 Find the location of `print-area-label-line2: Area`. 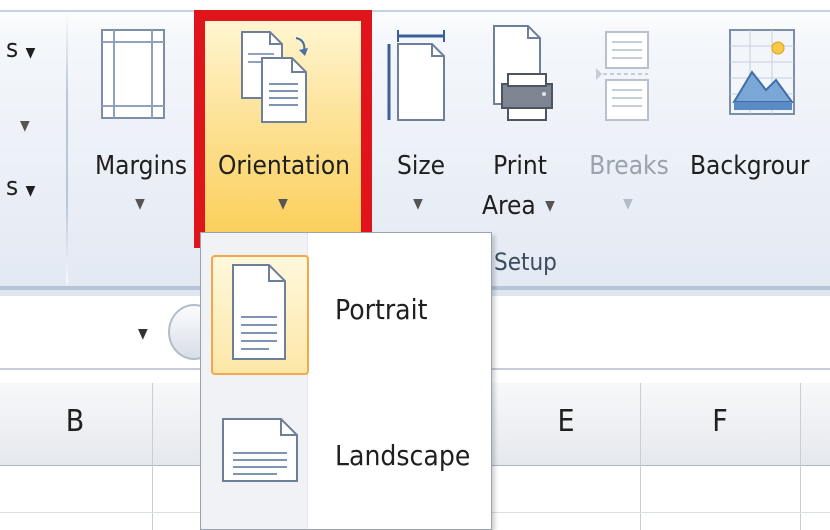

print-area-label-line2: Area is located at coordinates (509, 206).